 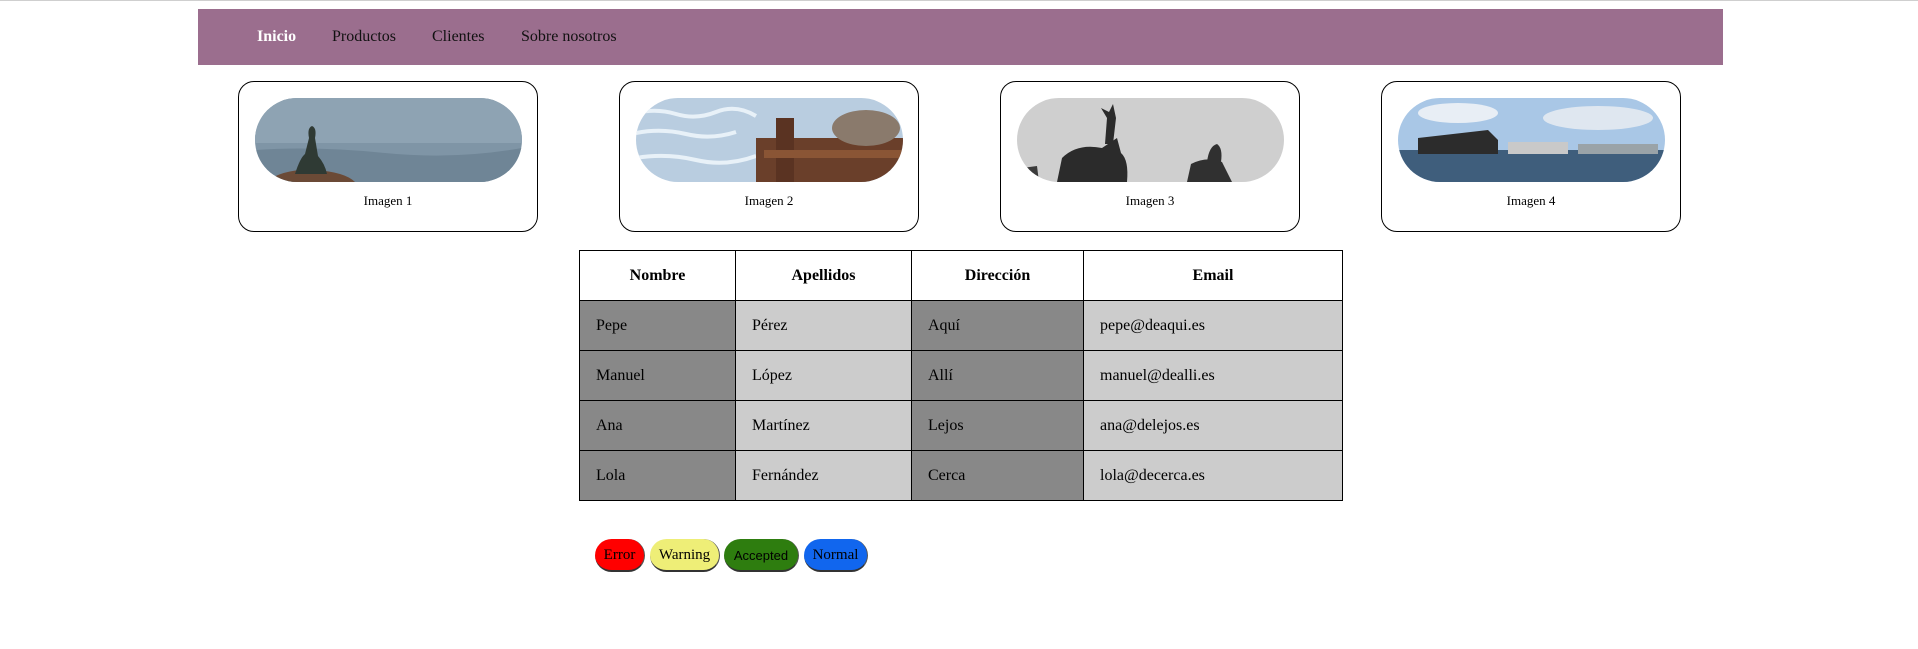 What do you see at coordinates (685, 555) in the screenshot?
I see `warning-badge: Warning` at bounding box center [685, 555].